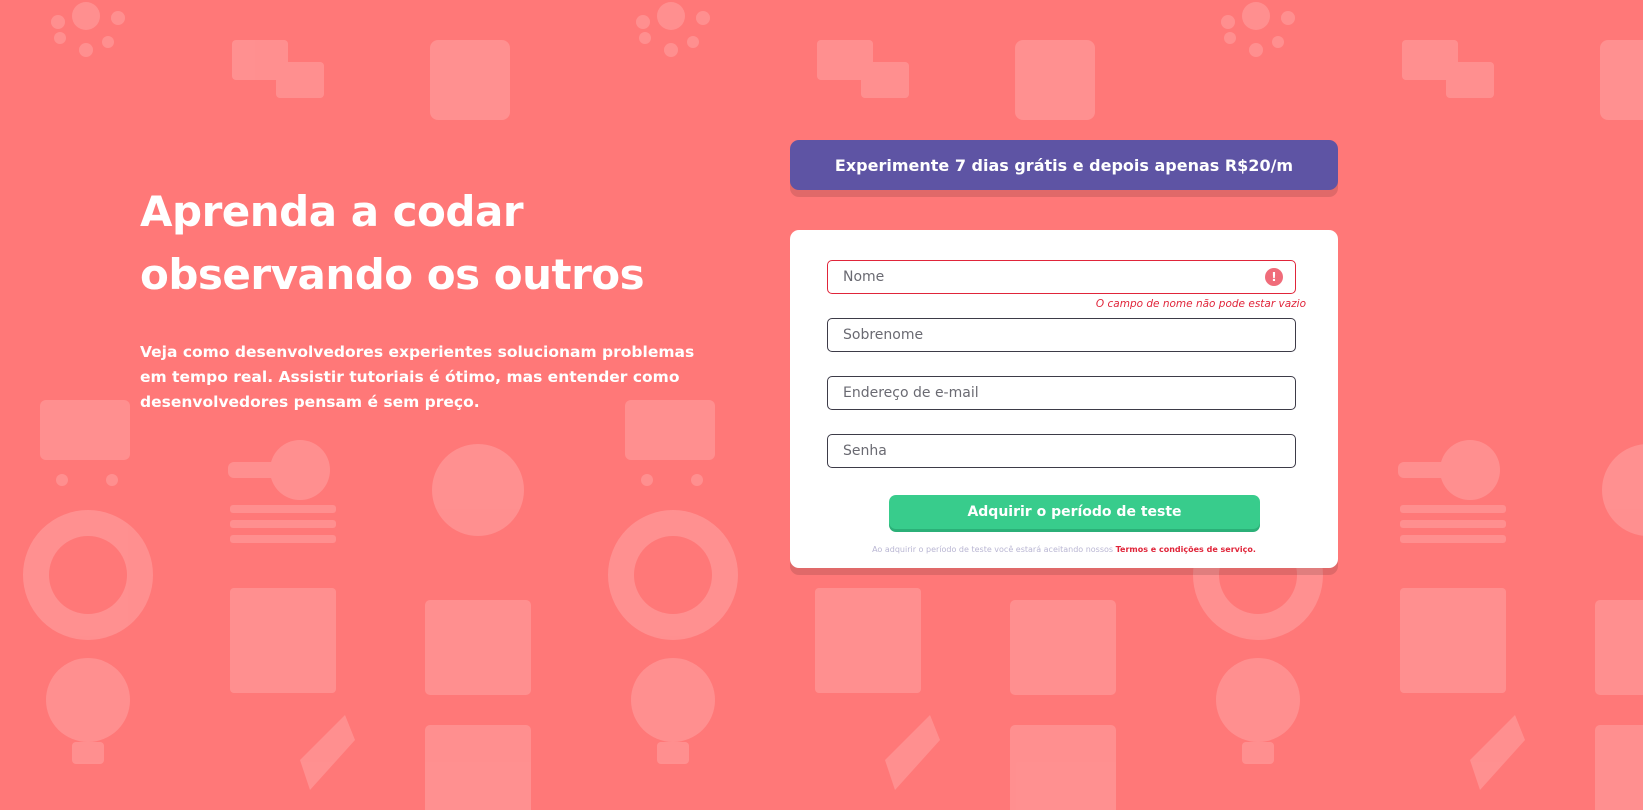 The width and height of the screenshot is (1643, 810). What do you see at coordinates (911, 393) in the screenshot?
I see `email-placeholder: Endereço de e-mail` at bounding box center [911, 393].